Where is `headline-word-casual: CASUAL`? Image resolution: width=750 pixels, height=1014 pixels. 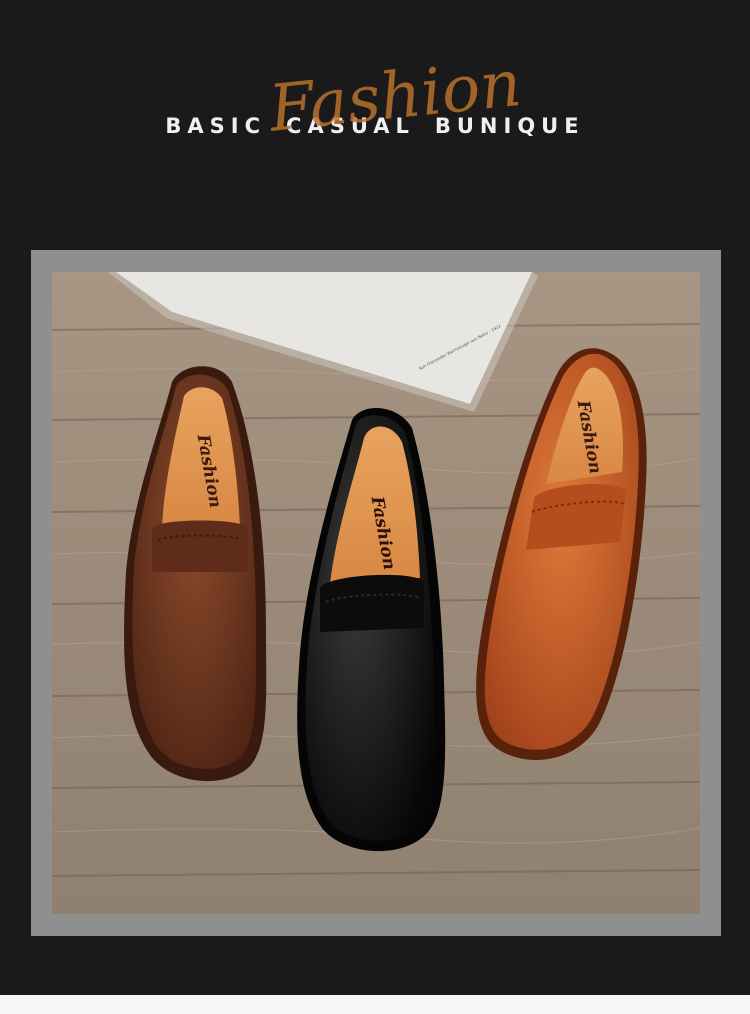 headline-word-casual: CASUAL is located at coordinates (350, 126).